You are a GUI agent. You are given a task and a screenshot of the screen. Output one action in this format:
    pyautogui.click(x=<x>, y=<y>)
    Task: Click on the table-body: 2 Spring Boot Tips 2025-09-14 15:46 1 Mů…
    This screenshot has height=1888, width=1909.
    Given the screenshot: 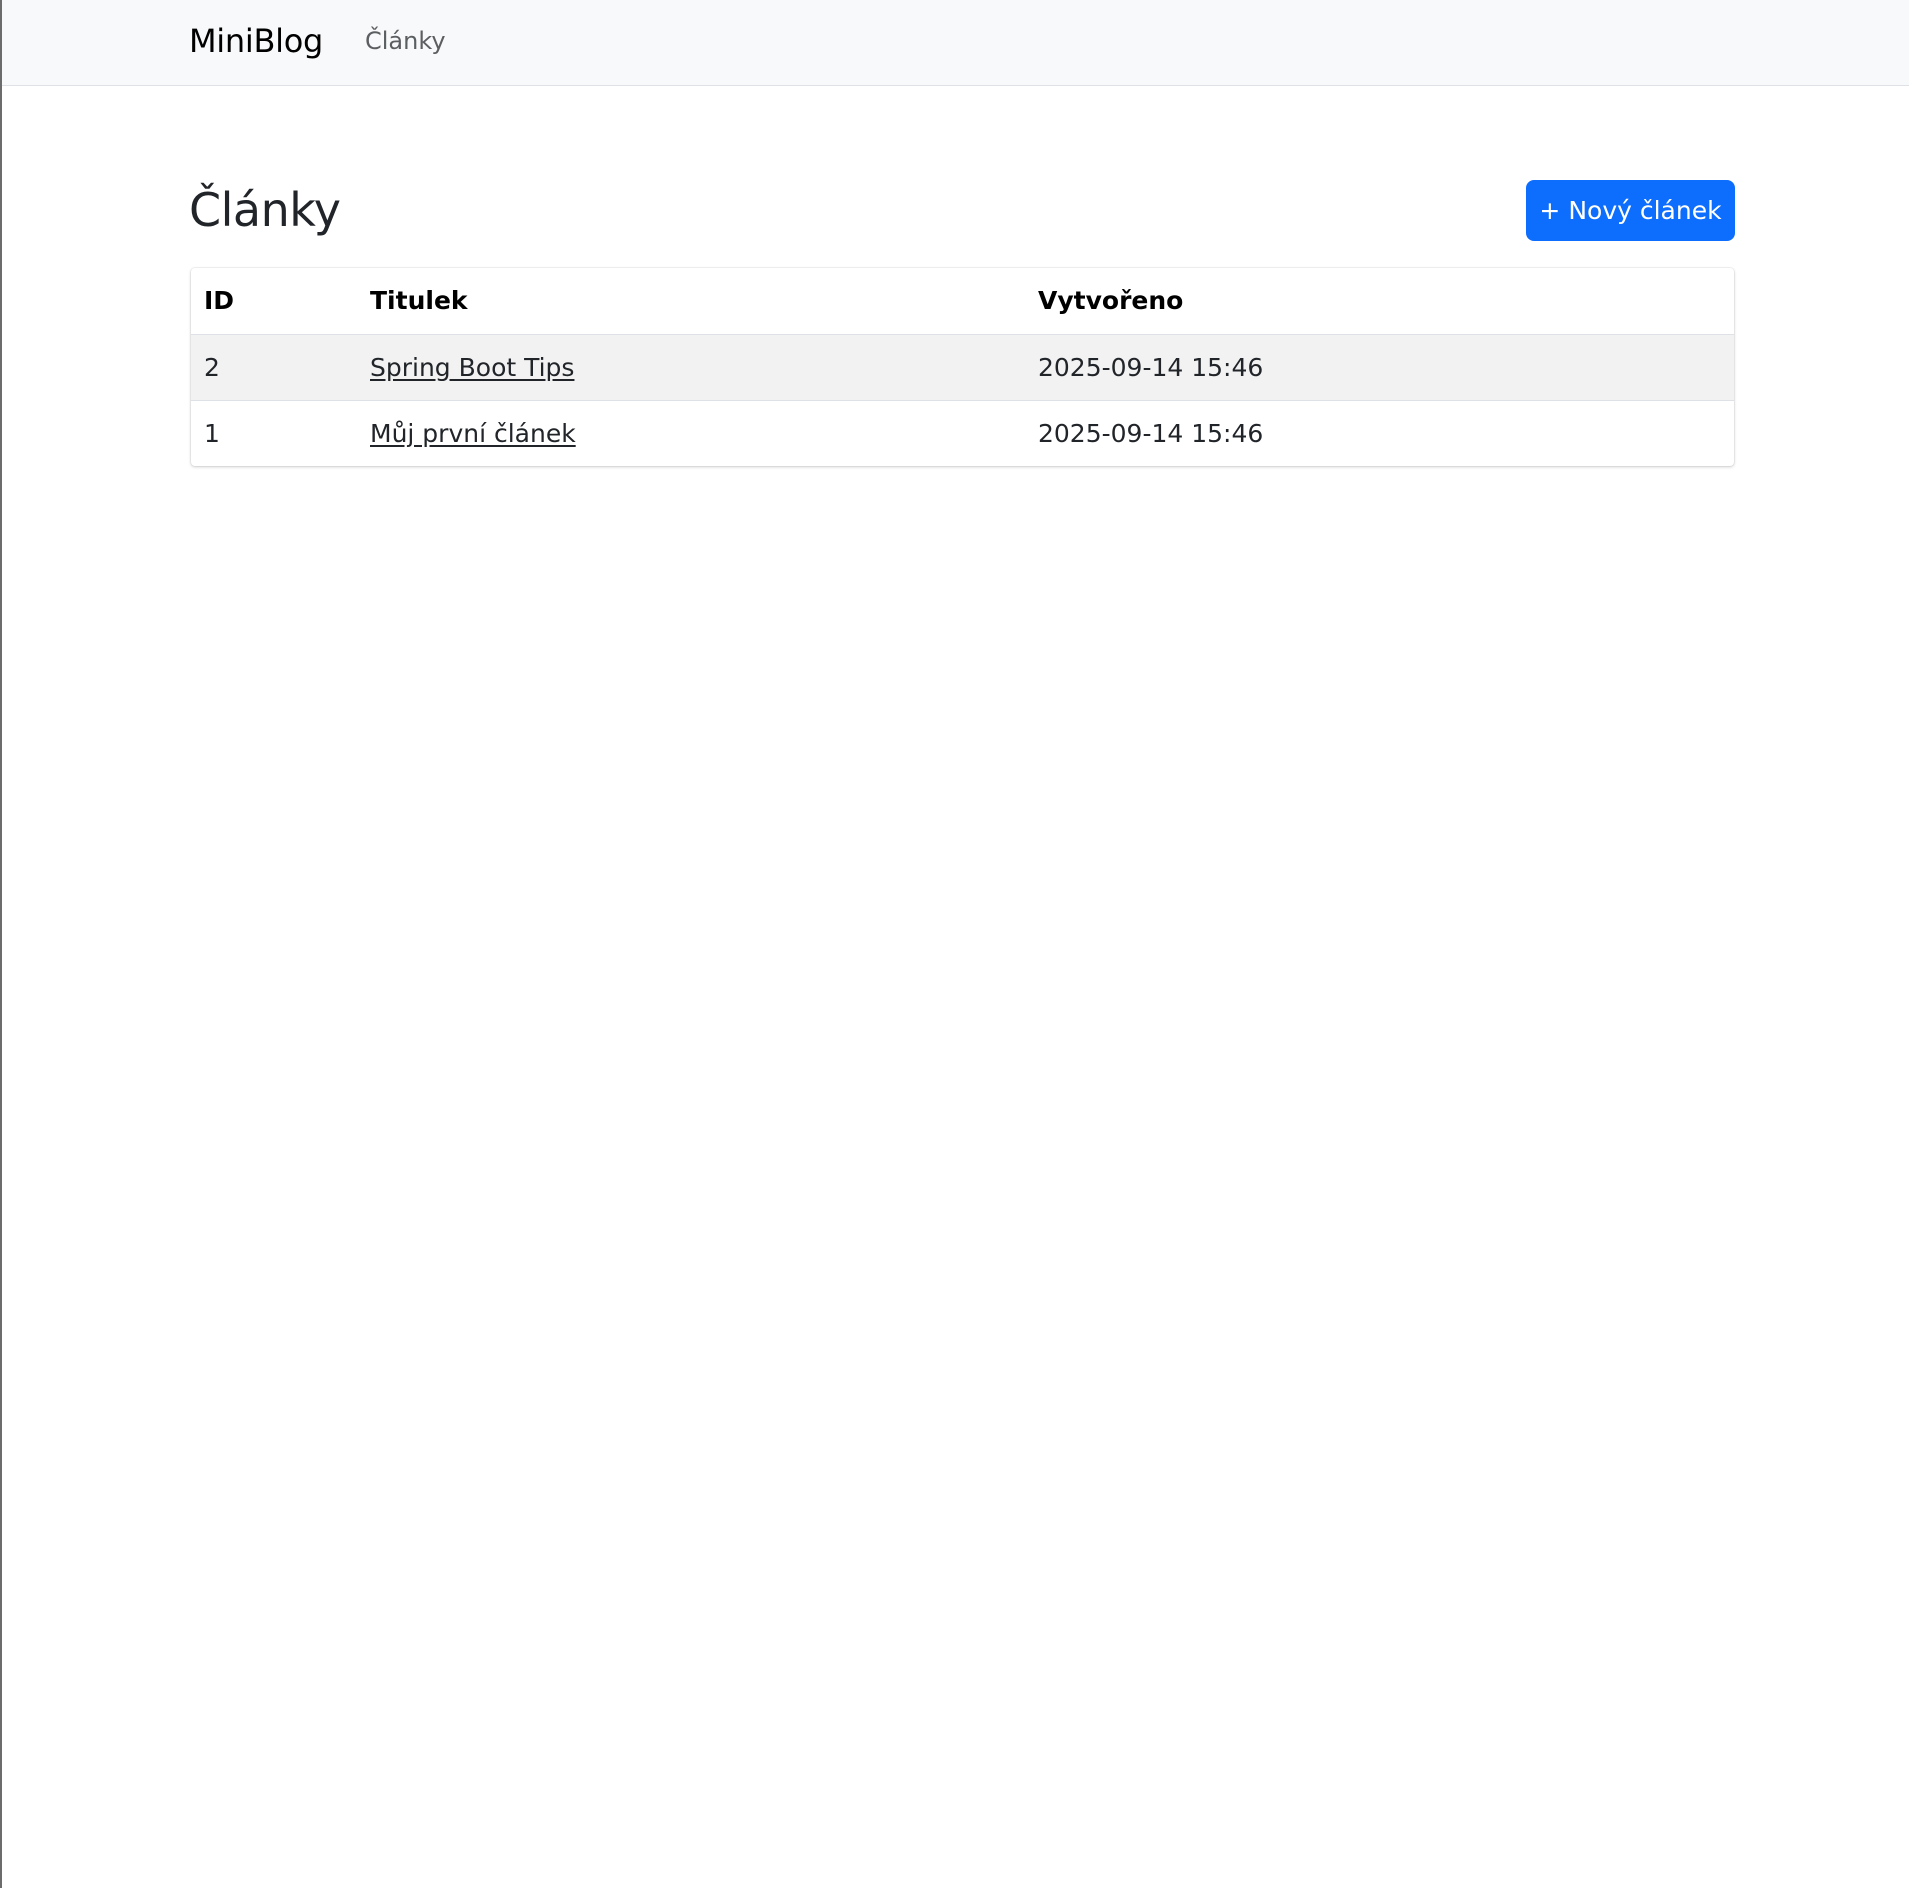 What is the action you would take?
    pyautogui.click(x=962, y=400)
    